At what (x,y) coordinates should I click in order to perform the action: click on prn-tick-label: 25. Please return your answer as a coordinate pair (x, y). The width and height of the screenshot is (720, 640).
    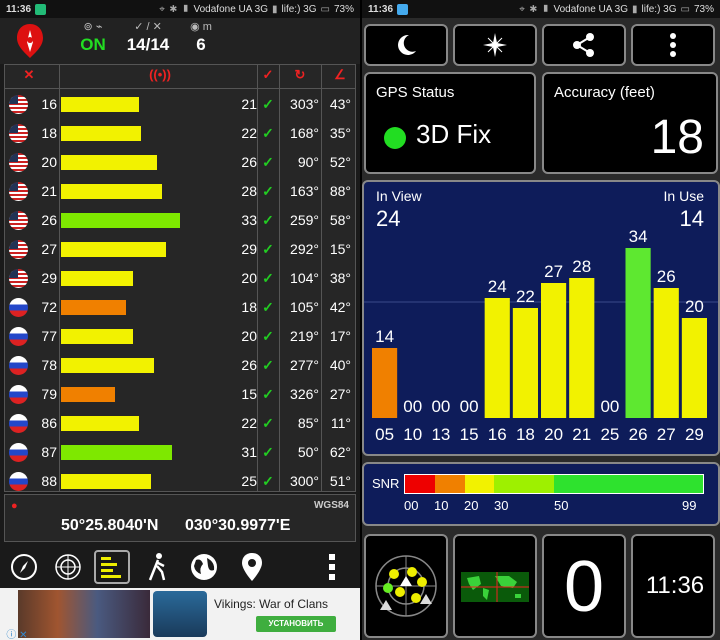
    Looking at the image, I should click on (609, 434).